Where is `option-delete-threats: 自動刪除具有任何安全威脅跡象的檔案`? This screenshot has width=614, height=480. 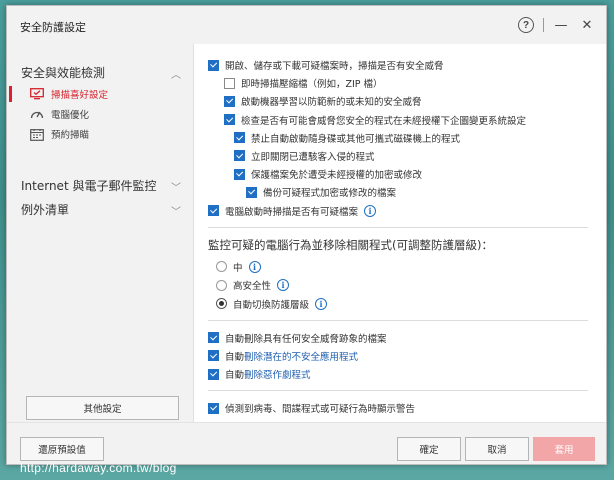 option-delete-threats: 自動刪除具有任何安全威脅跡象的檔案 is located at coordinates (407, 338).